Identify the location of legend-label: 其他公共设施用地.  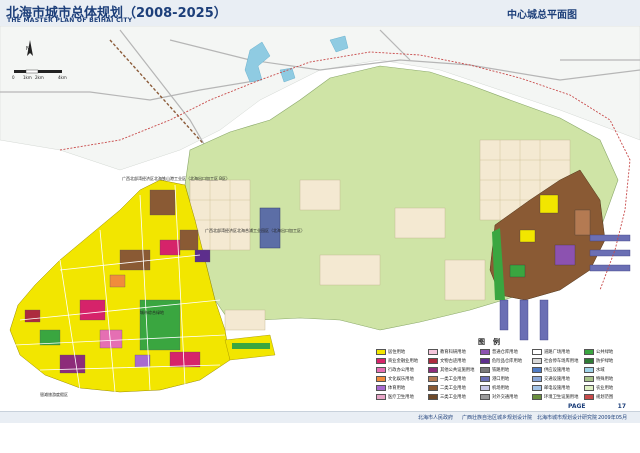
(457, 370).